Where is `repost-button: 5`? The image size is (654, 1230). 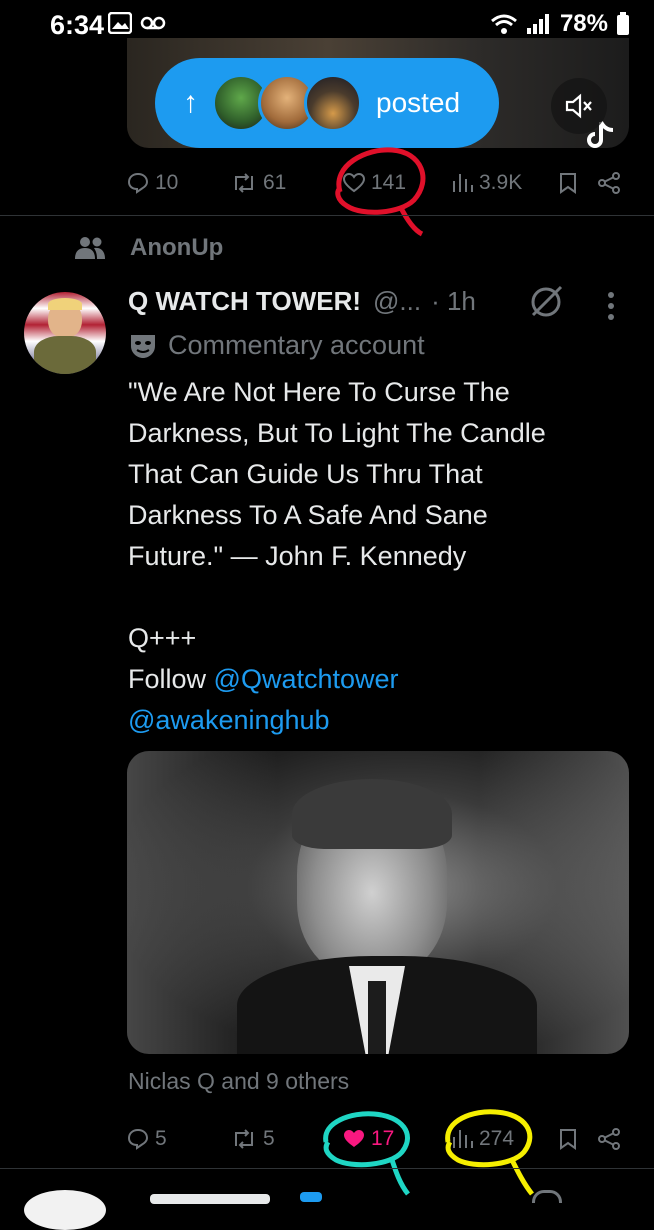
repost-button: 5 is located at coordinates (253, 1139).